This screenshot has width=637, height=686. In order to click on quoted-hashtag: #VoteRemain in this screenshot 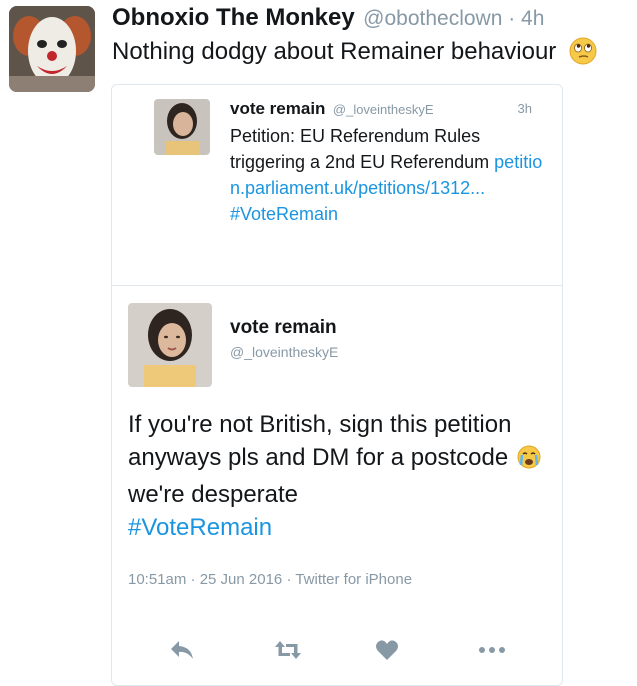, I will do `click(284, 214)`.